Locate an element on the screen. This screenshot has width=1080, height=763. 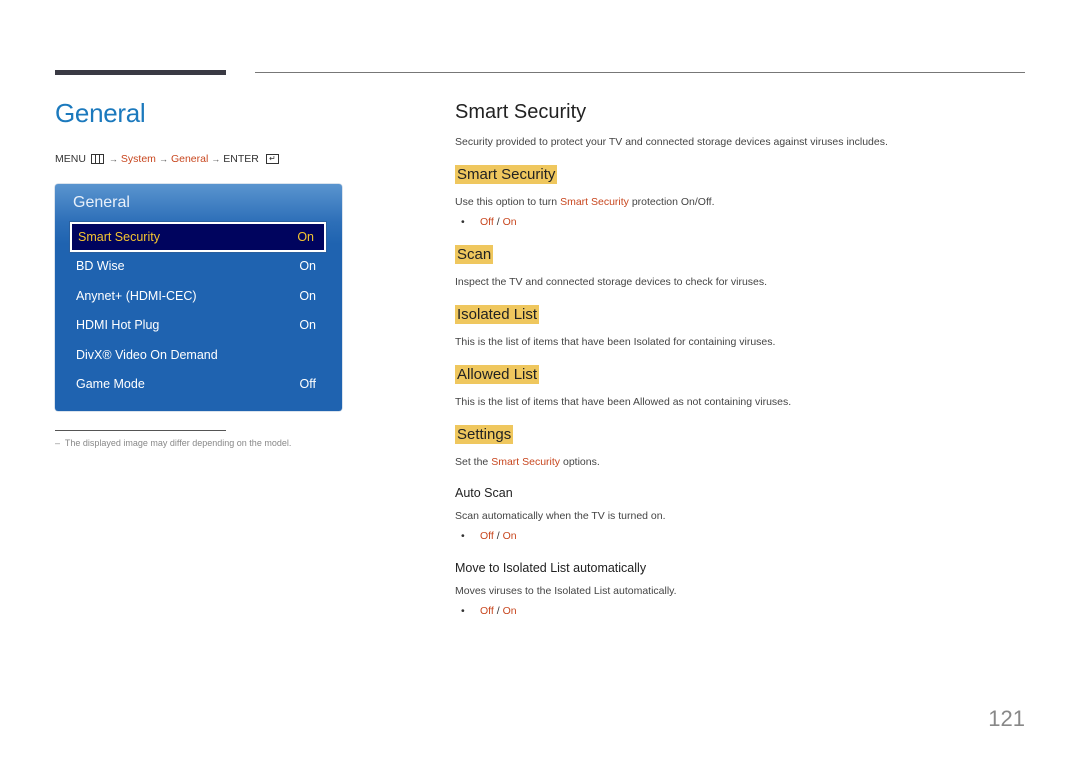
page-number: 121 is located at coordinates (1006, 718).